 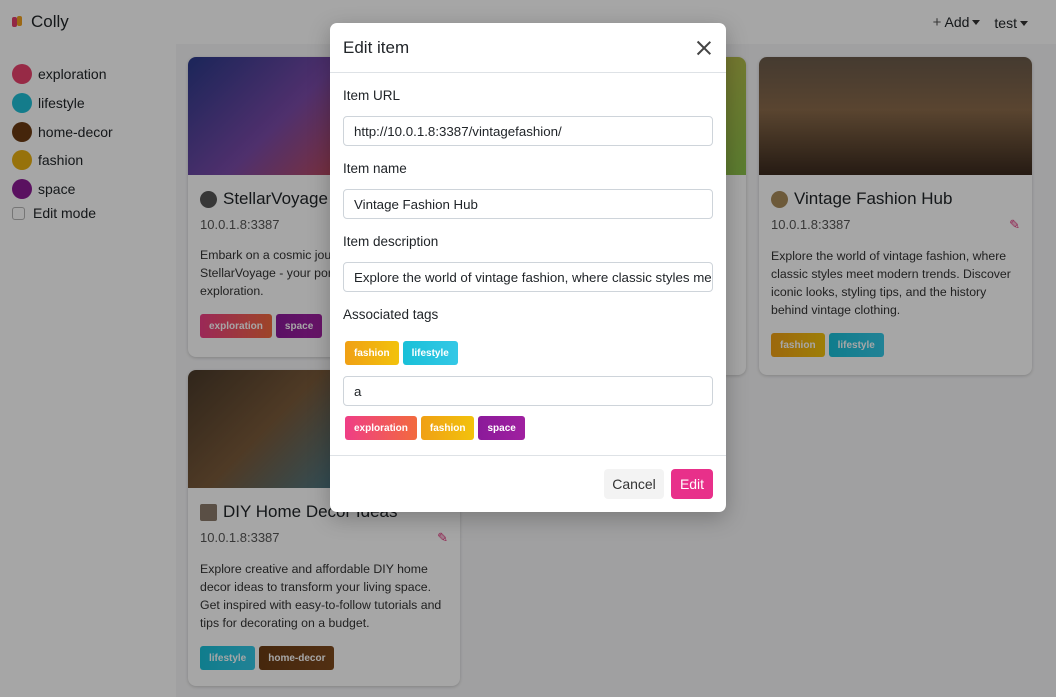 What do you see at coordinates (376, 47) in the screenshot?
I see `dialog-title: Edit item` at bounding box center [376, 47].